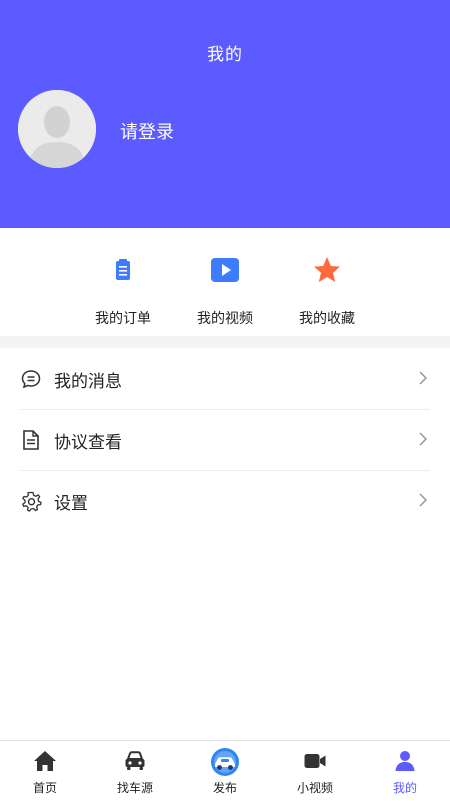 Image resolution: width=450 pixels, height=801 pixels. Describe the element at coordinates (45, 761) in the screenshot. I see `home-icon` at that location.